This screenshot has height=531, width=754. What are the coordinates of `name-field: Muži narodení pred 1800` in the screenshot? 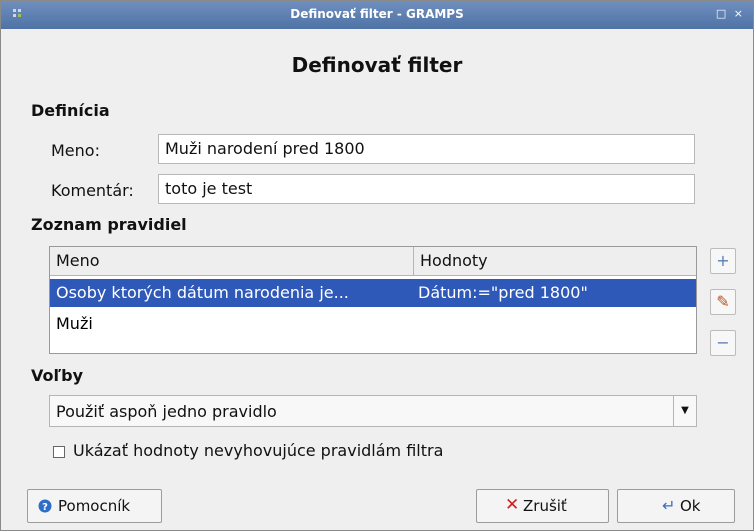 It's located at (426, 149).